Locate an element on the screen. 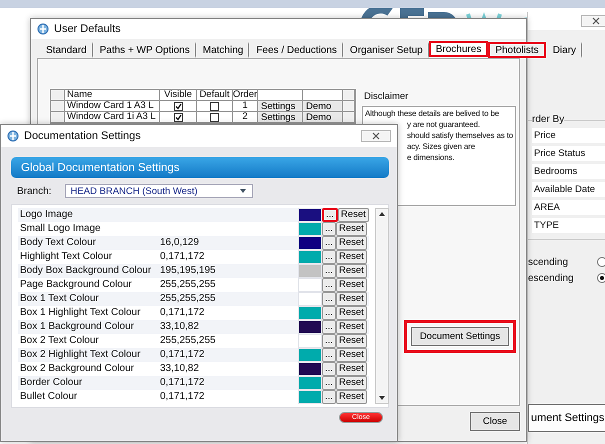 This screenshot has width=605, height=444. branch-dropdown: HEAD BRANCH (South West) is located at coordinates (159, 191).